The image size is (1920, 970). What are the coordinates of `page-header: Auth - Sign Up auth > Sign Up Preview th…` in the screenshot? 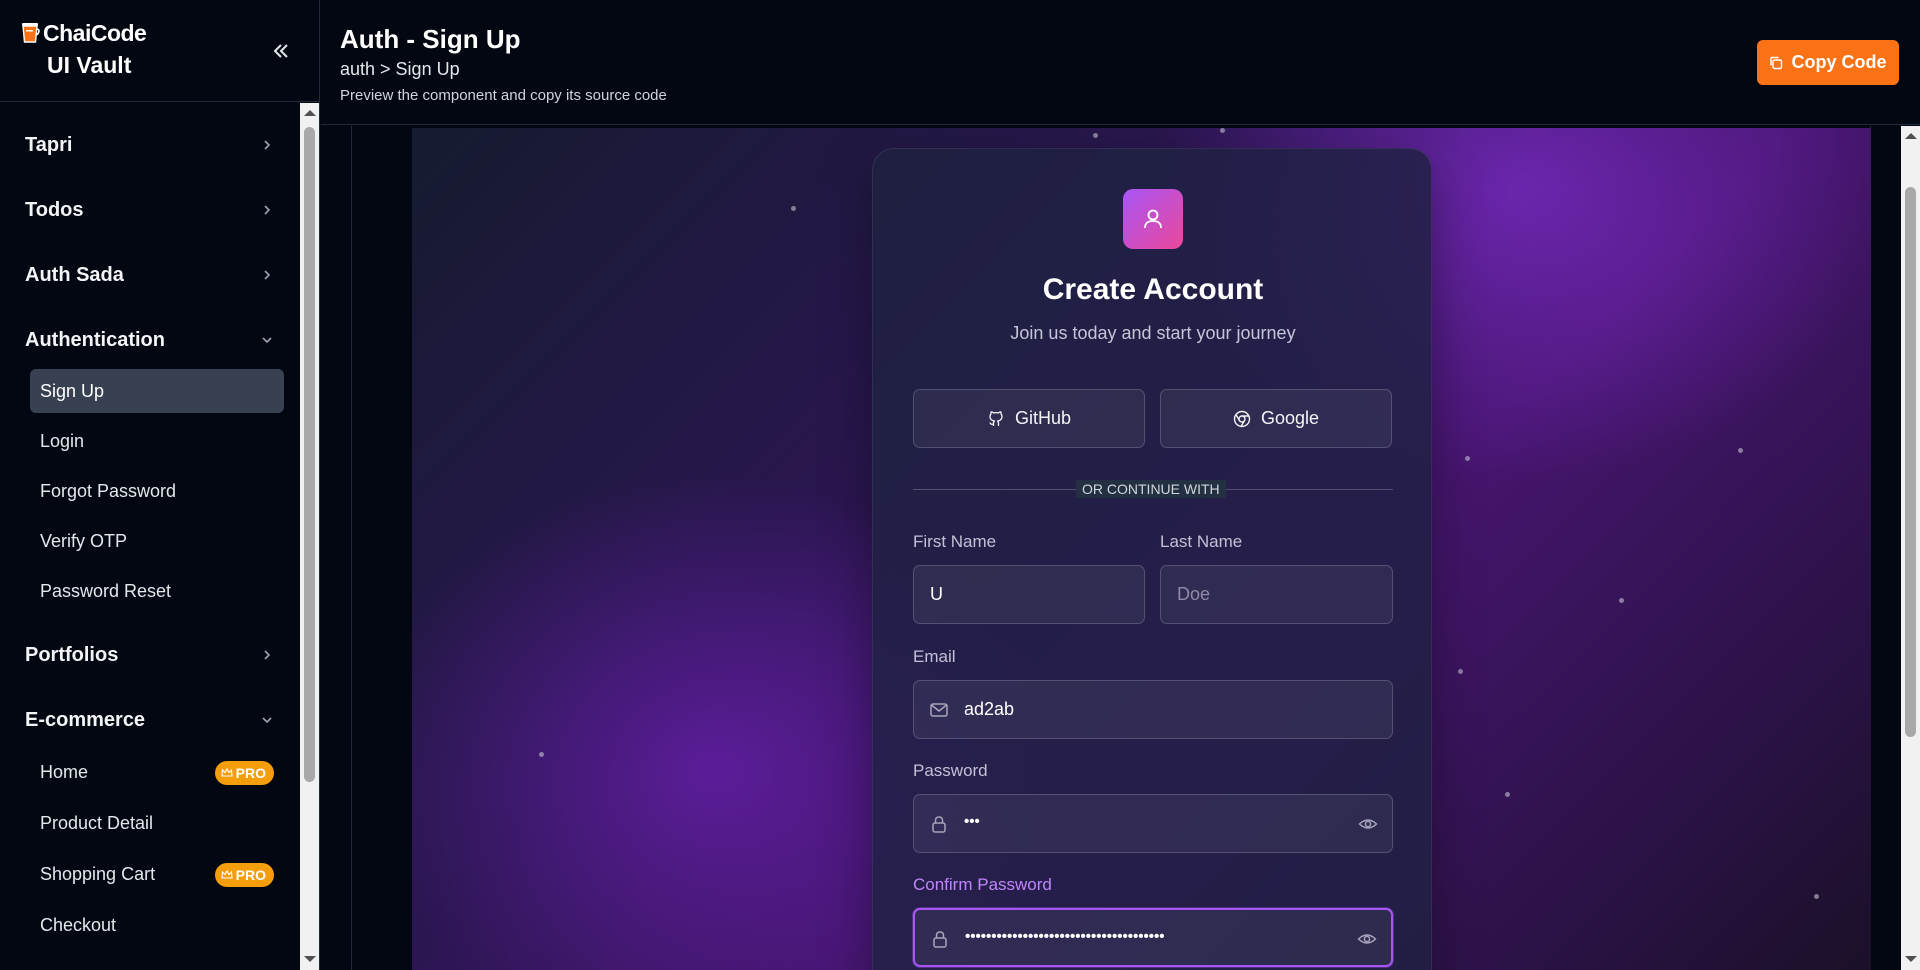 It's located at (1120, 62).